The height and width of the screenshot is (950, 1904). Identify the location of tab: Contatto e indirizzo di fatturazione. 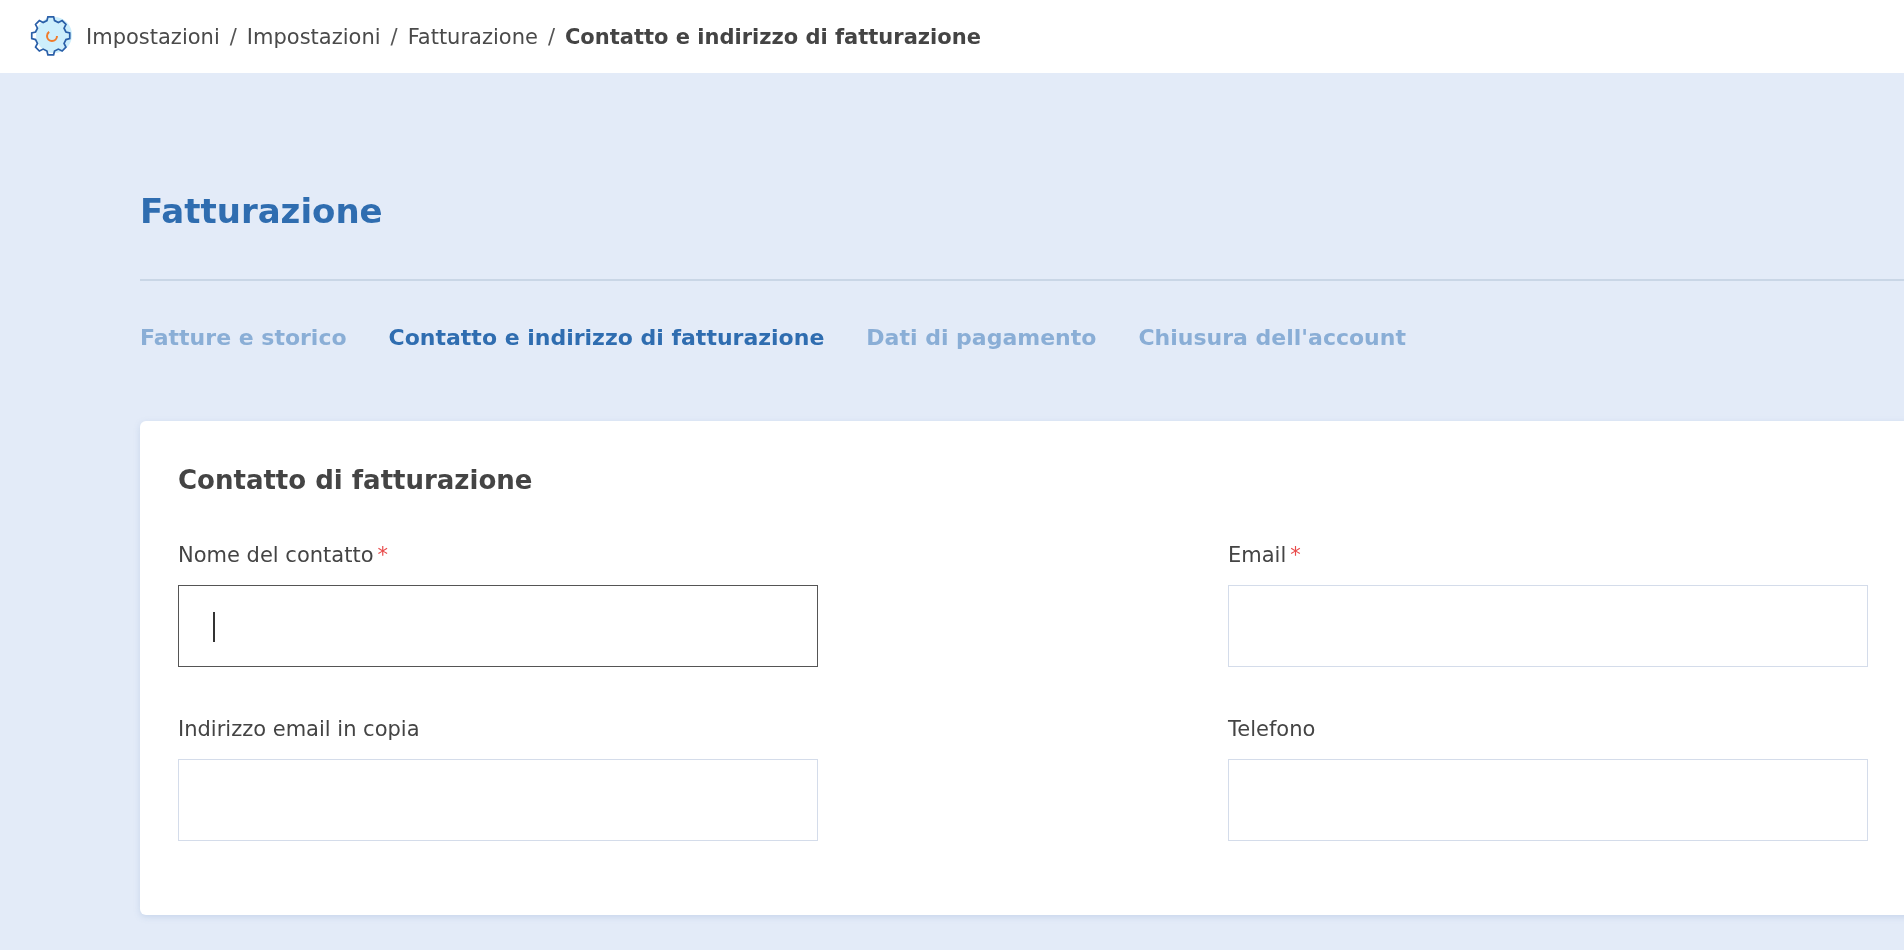
(606, 337).